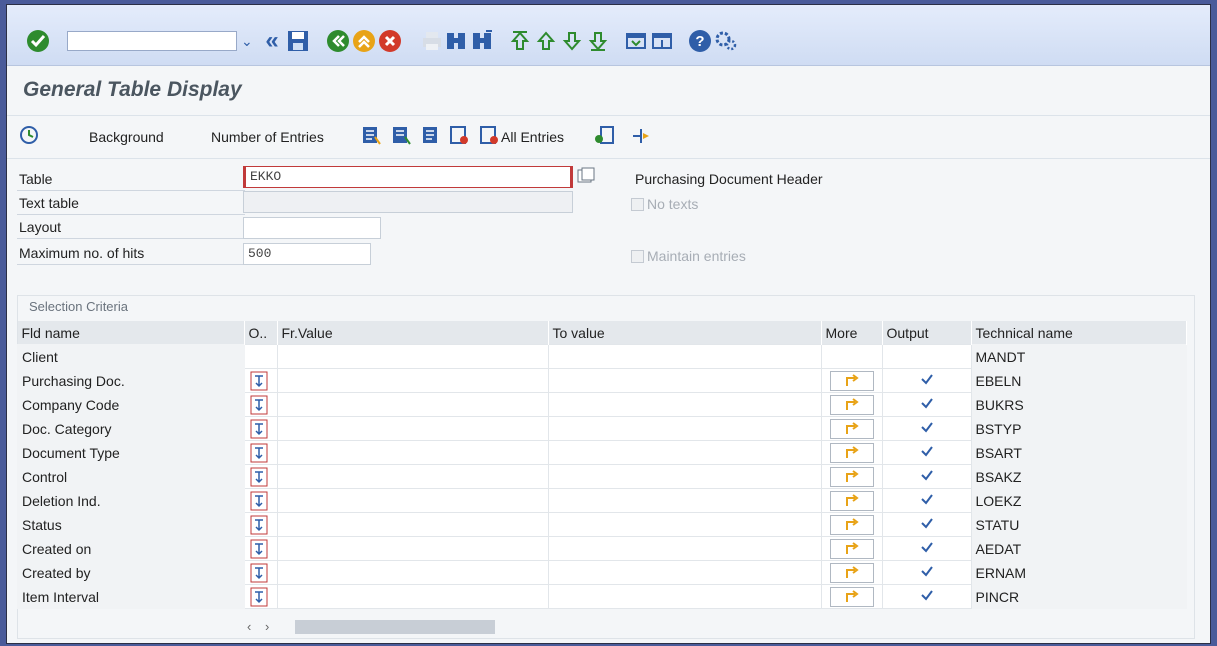 This screenshot has height=646, width=1217. What do you see at coordinates (662, 41) in the screenshot?
I see `shortcut-icon` at bounding box center [662, 41].